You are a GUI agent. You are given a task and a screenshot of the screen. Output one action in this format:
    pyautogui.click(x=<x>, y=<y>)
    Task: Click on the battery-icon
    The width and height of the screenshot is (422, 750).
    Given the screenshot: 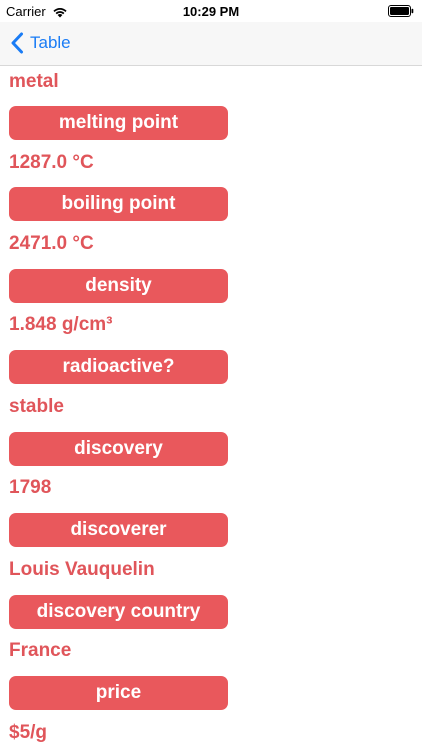 What is the action you would take?
    pyautogui.click(x=401, y=11)
    